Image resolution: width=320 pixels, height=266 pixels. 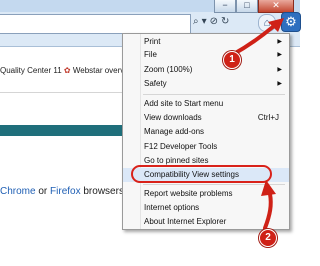 I want to click on step-badge-1: 1, so click(x=232, y=60).